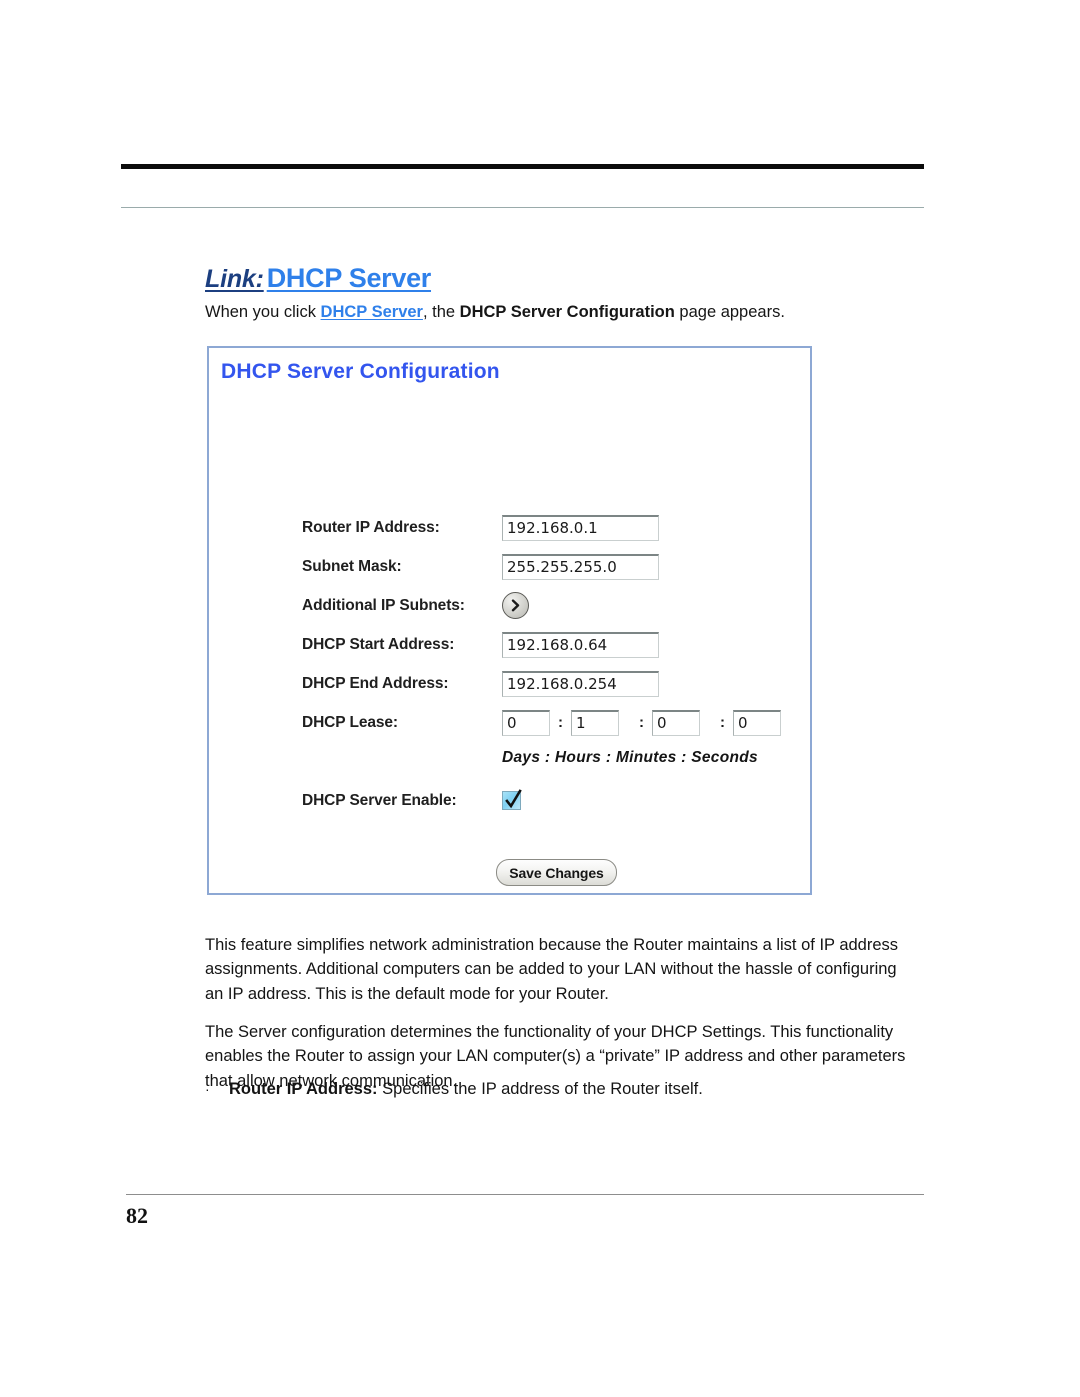  I want to click on subnet-mask-input: 255.255.255.0, so click(580, 566).